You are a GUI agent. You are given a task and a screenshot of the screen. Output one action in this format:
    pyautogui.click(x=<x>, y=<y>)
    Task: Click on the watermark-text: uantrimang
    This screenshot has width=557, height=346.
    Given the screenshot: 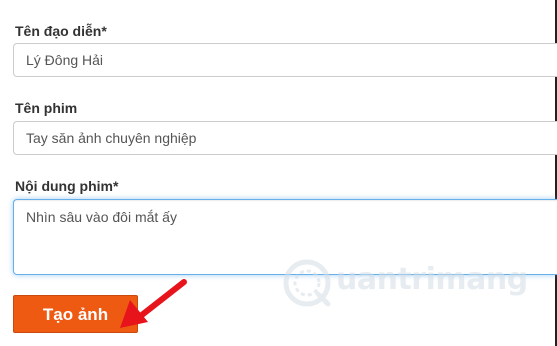 What is the action you would take?
    pyautogui.click(x=432, y=279)
    